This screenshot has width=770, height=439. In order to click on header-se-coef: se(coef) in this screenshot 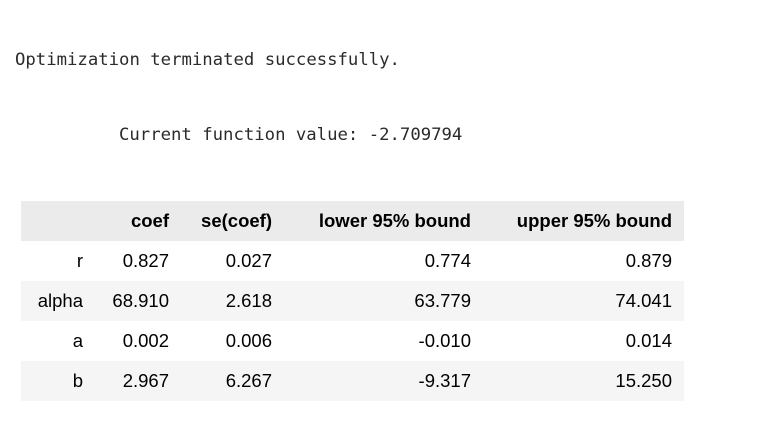, I will do `click(236, 220)`.